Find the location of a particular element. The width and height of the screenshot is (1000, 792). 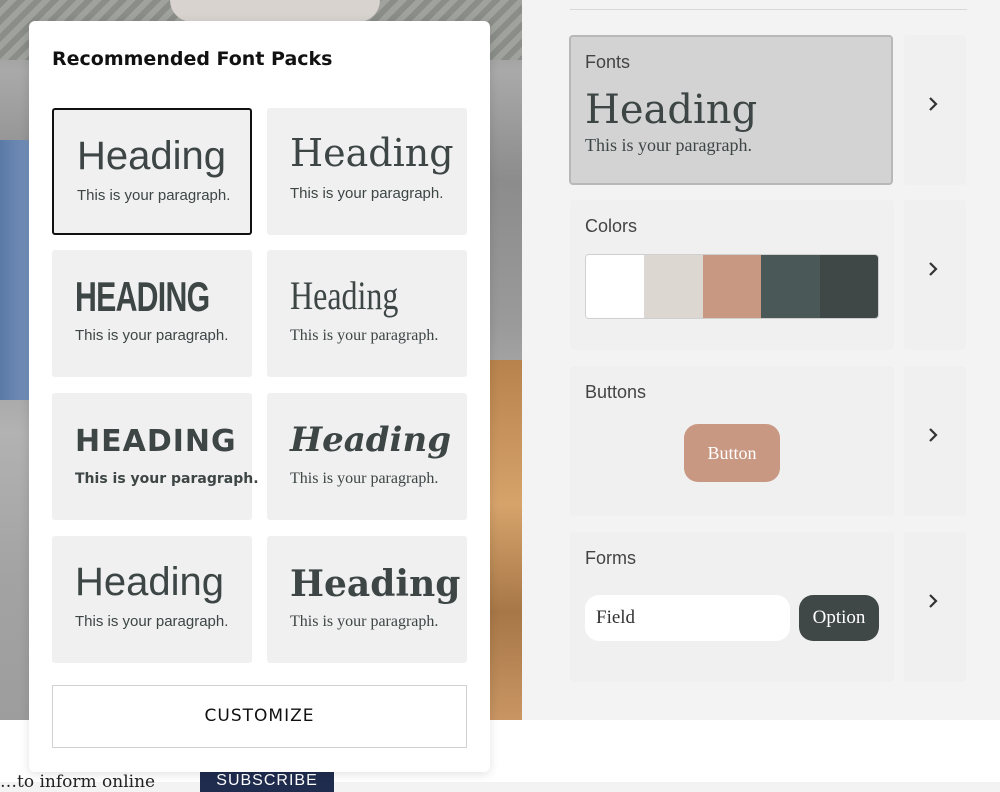

subscribe-button: SUBSCRIBE is located at coordinates (267, 781).